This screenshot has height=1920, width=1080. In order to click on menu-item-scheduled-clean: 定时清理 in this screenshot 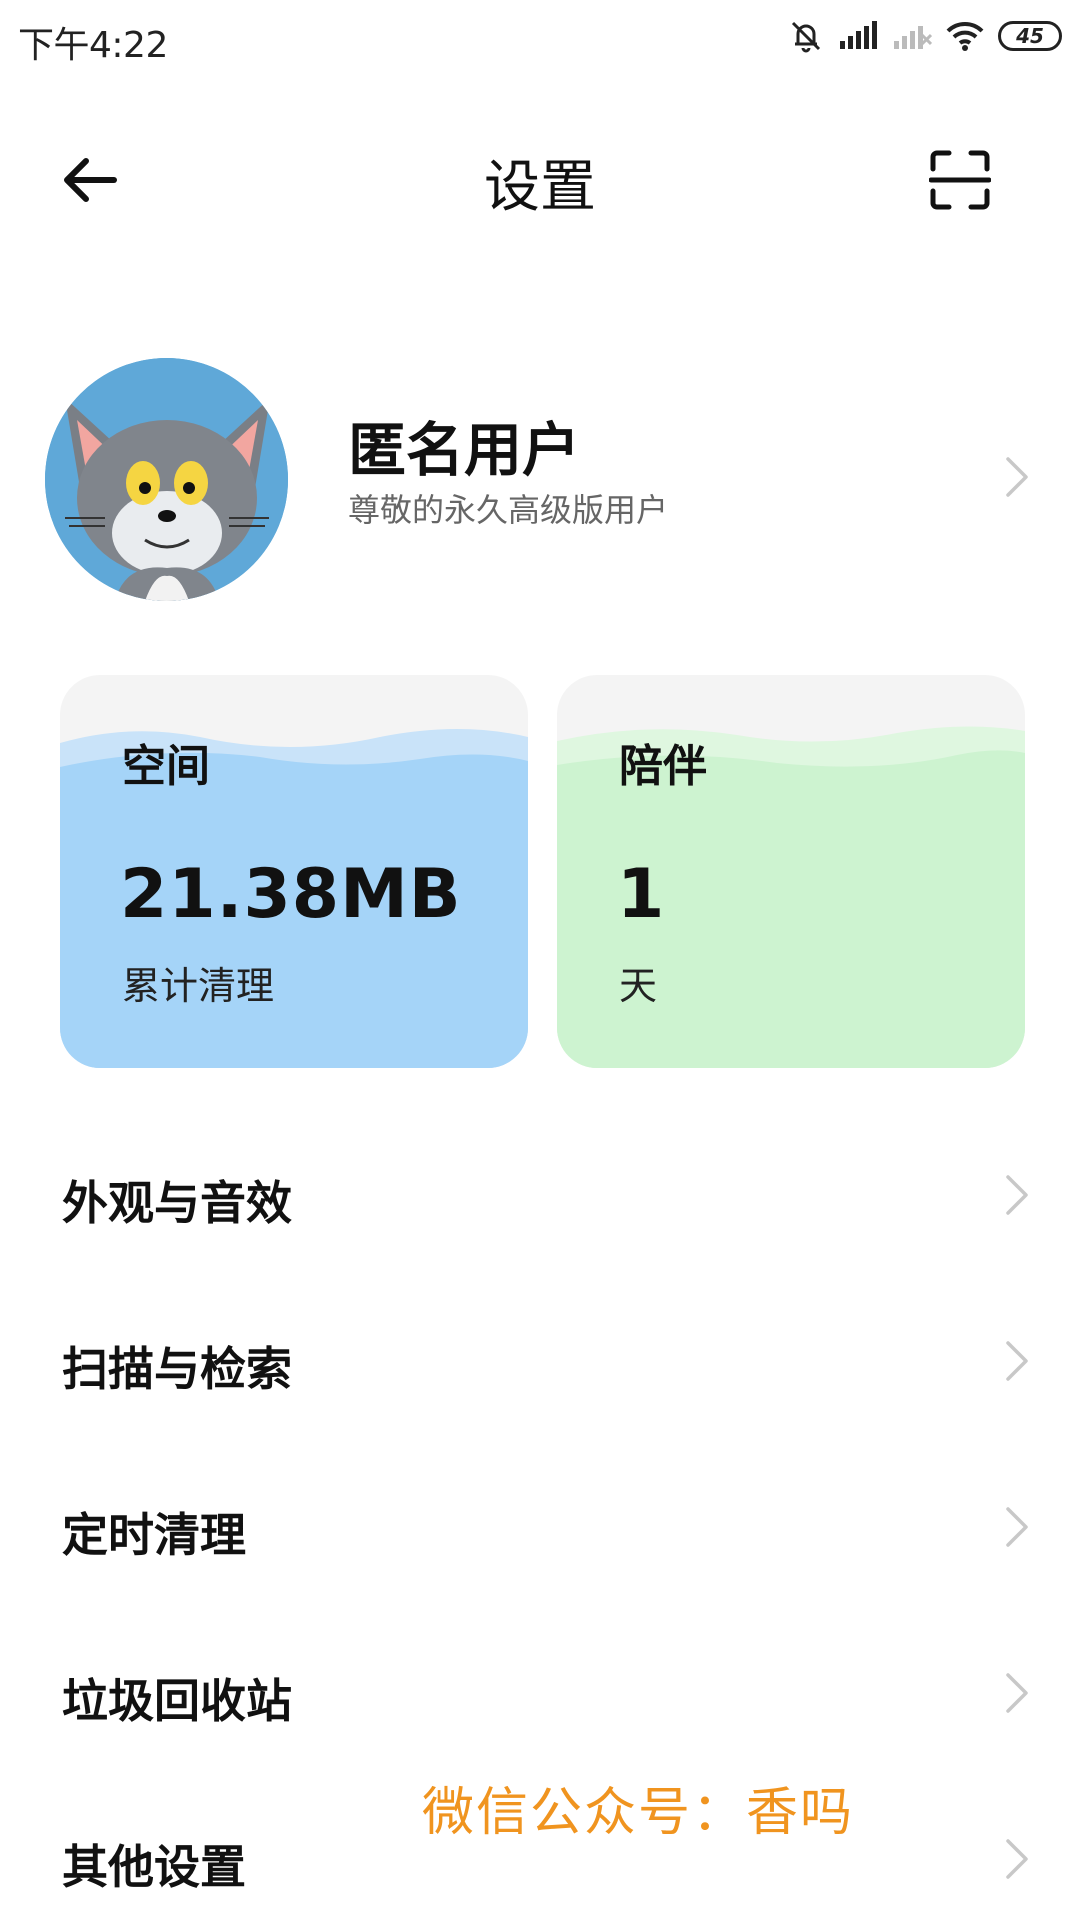, I will do `click(540, 1528)`.